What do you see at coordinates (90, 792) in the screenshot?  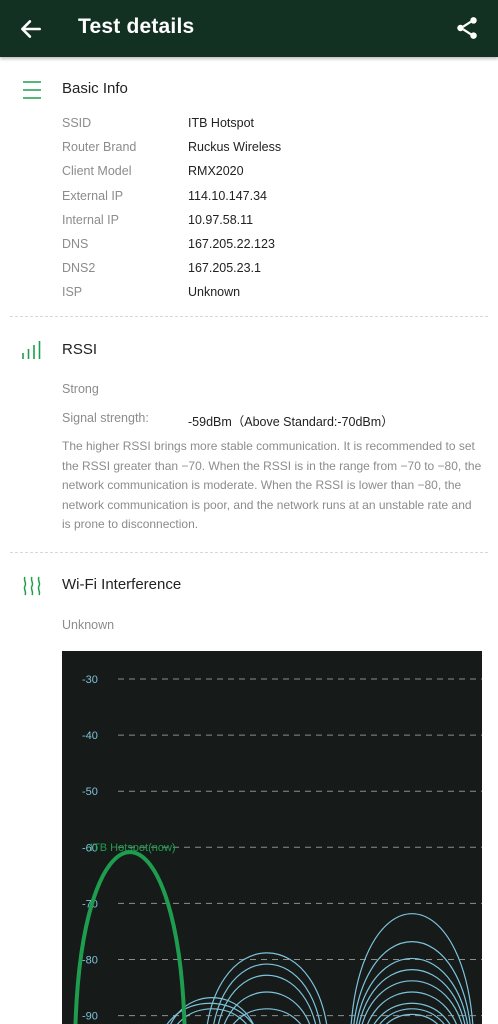 I see `y-tick-label: -50` at bounding box center [90, 792].